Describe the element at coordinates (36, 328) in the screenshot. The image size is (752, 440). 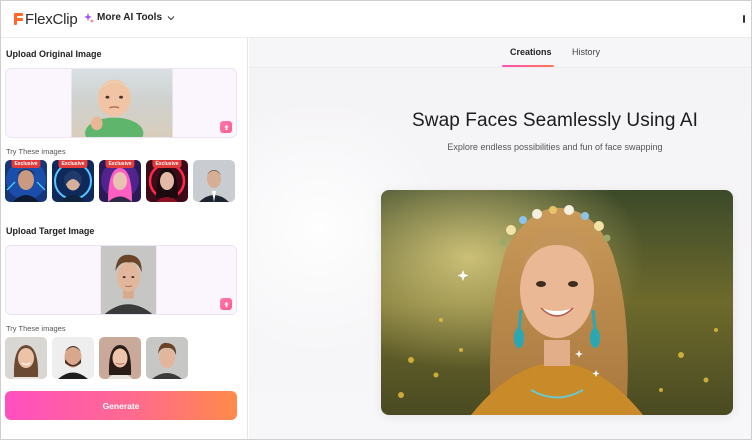
I see `try-images-label-target: Try These images` at that location.